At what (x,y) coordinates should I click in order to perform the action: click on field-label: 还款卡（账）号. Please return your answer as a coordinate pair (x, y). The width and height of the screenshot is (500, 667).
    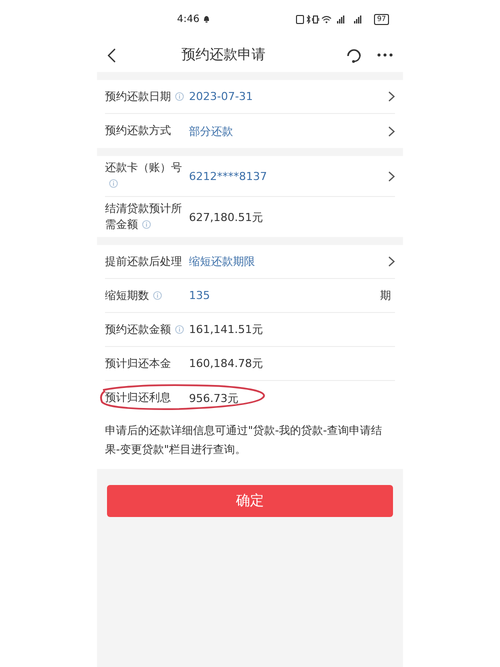
    Looking at the image, I should click on (145, 176).